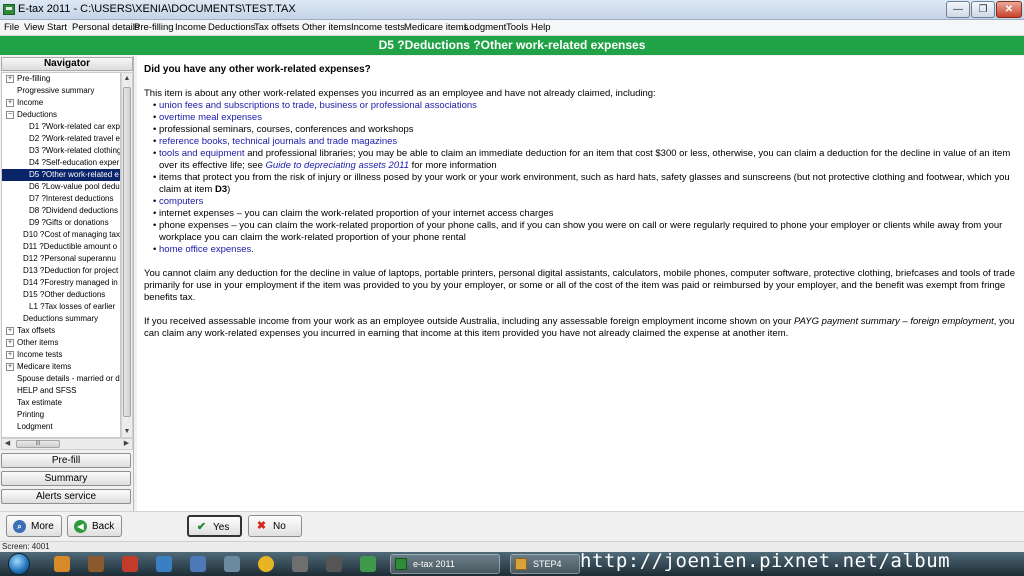 Image resolution: width=1024 pixels, height=576 pixels. I want to click on navigator-item: D4 ?Self-education exper, so click(61, 163).